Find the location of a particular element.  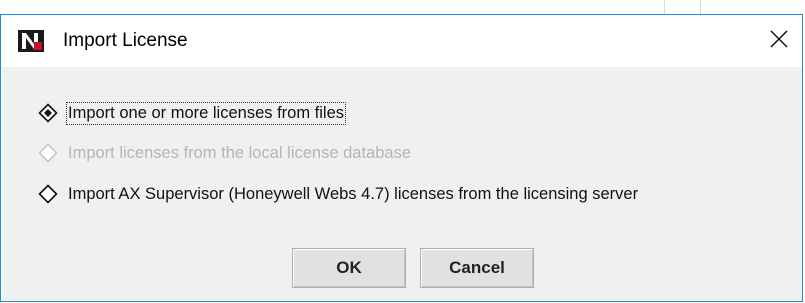

niagara-n-icon is located at coordinates (31, 41).